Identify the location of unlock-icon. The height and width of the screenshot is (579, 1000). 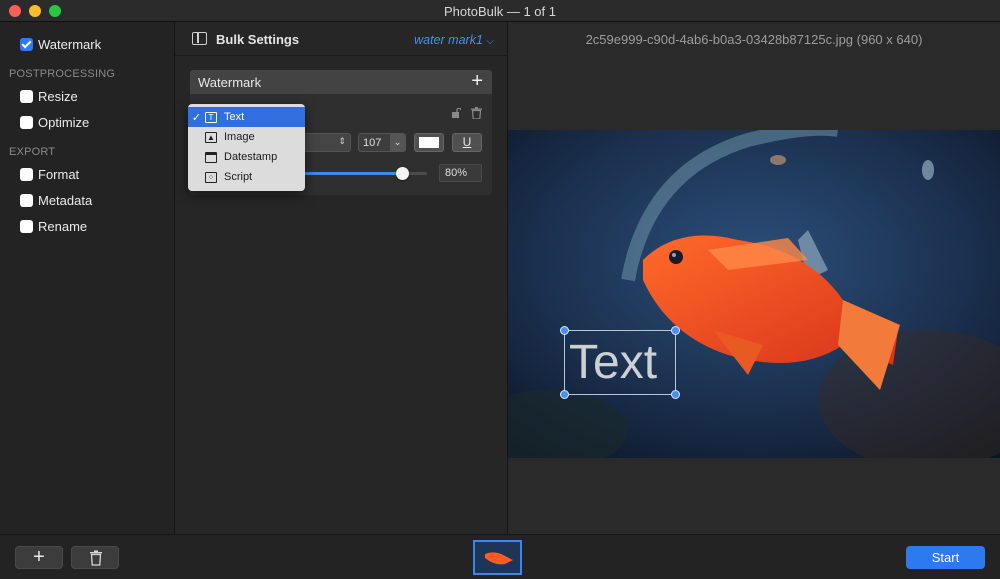
(456, 113).